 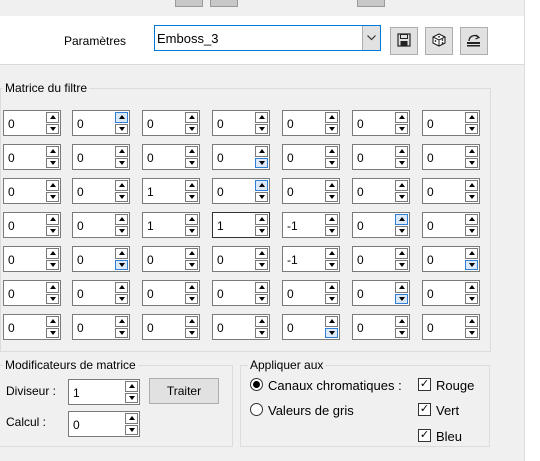 What do you see at coordinates (32, 191) in the screenshot?
I see `matrix-cell-r3-c1: 0` at bounding box center [32, 191].